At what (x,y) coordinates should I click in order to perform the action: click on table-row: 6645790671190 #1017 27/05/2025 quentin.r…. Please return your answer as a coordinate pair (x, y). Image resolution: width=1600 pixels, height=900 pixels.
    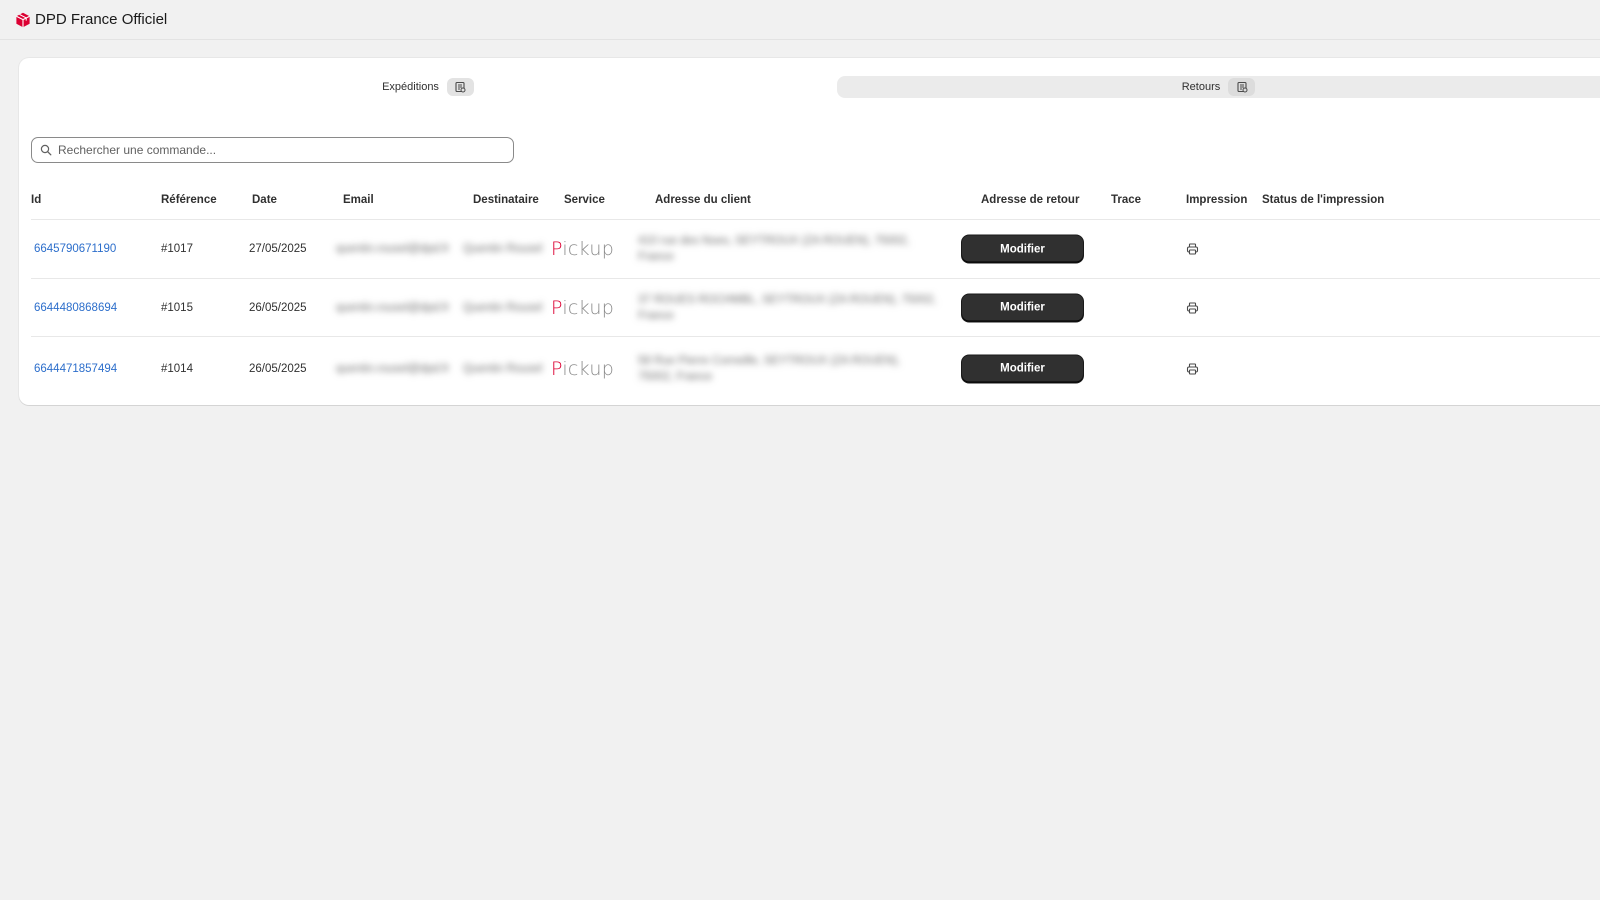
    Looking at the image, I should click on (815, 249).